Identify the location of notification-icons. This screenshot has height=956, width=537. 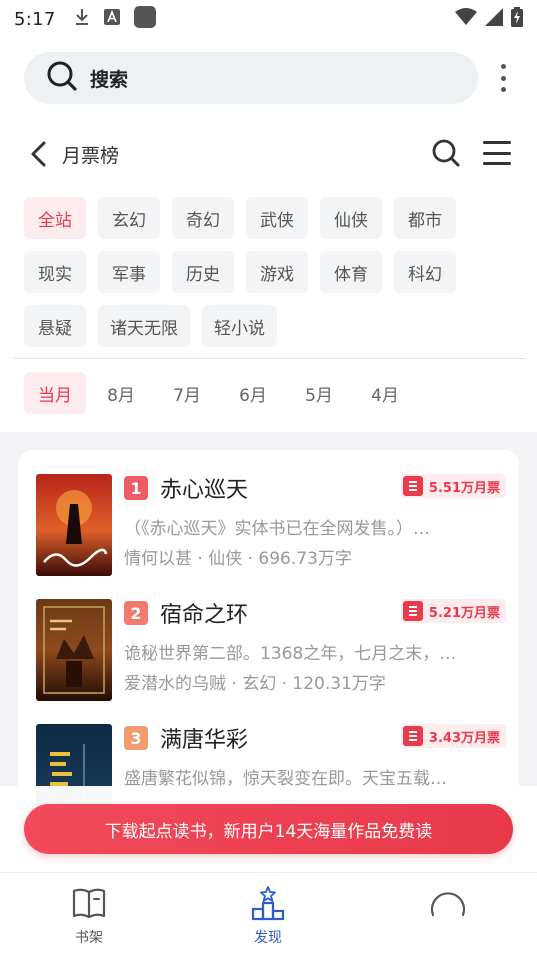
(115, 19).